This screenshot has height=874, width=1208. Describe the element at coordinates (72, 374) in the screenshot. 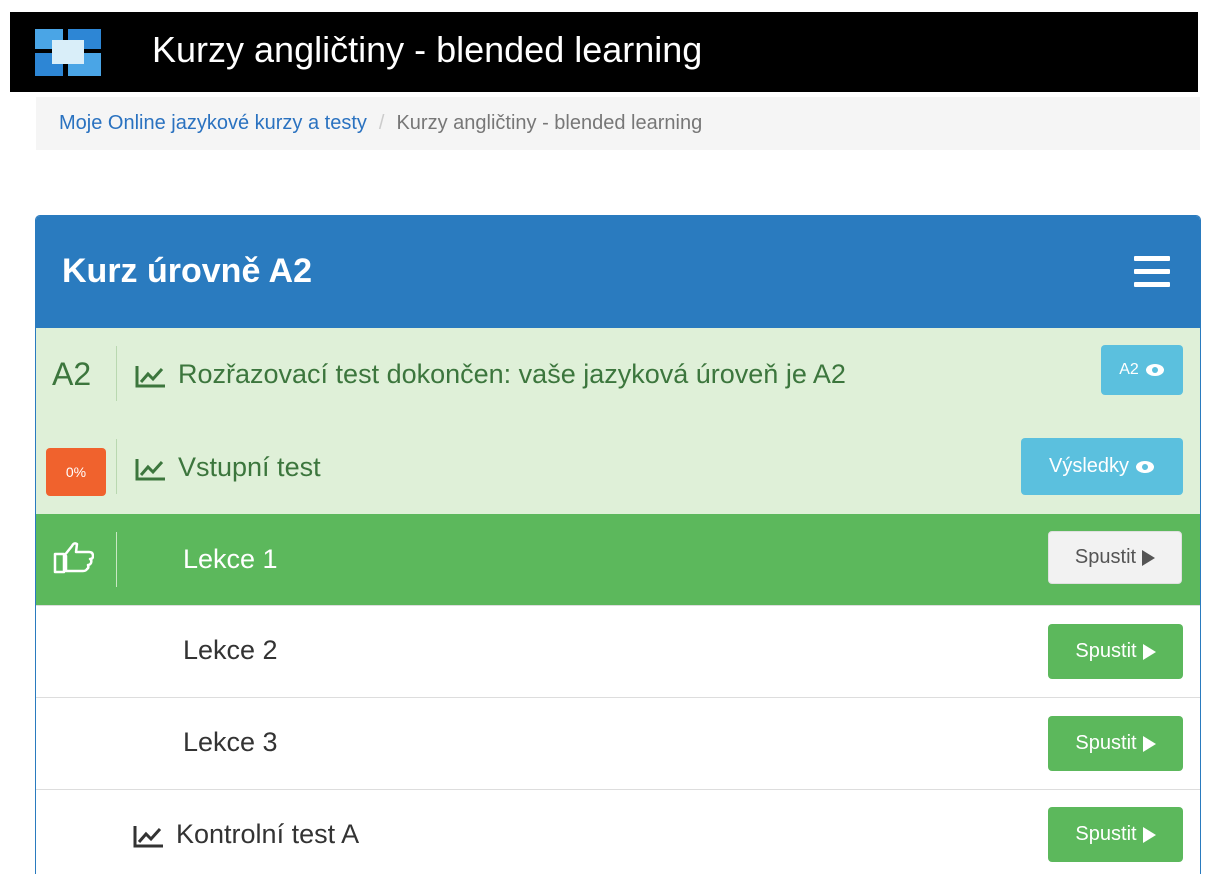

I see `level-label: A2` at that location.